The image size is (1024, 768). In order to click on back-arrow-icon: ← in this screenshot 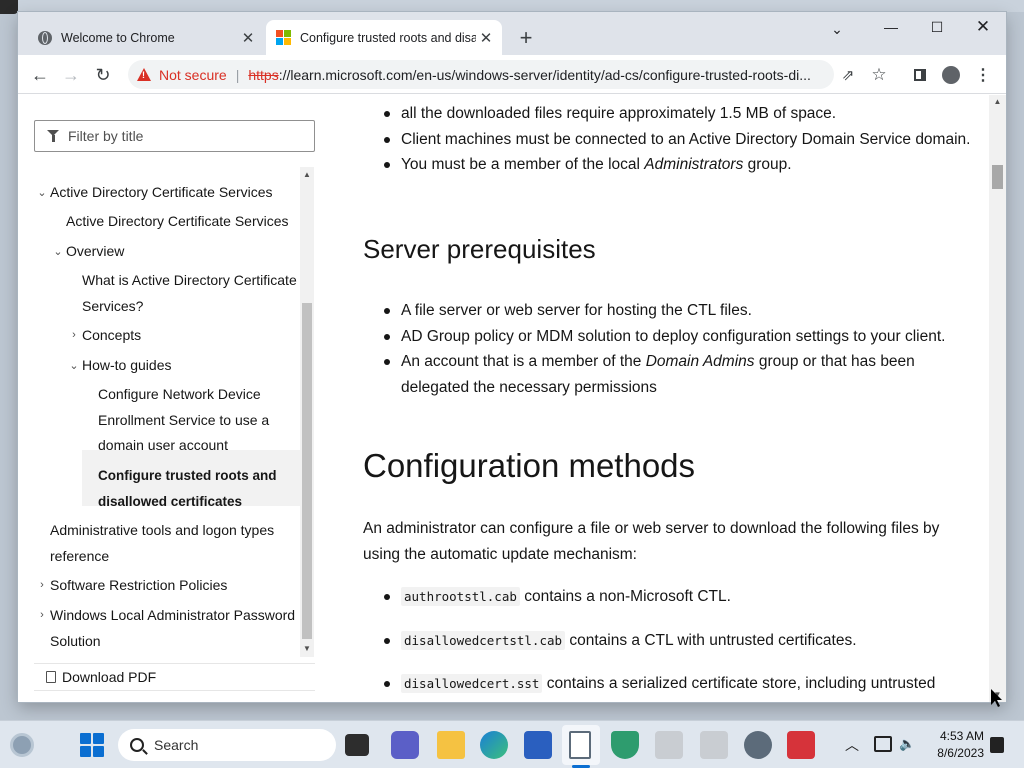, I will do `click(40, 75)`.